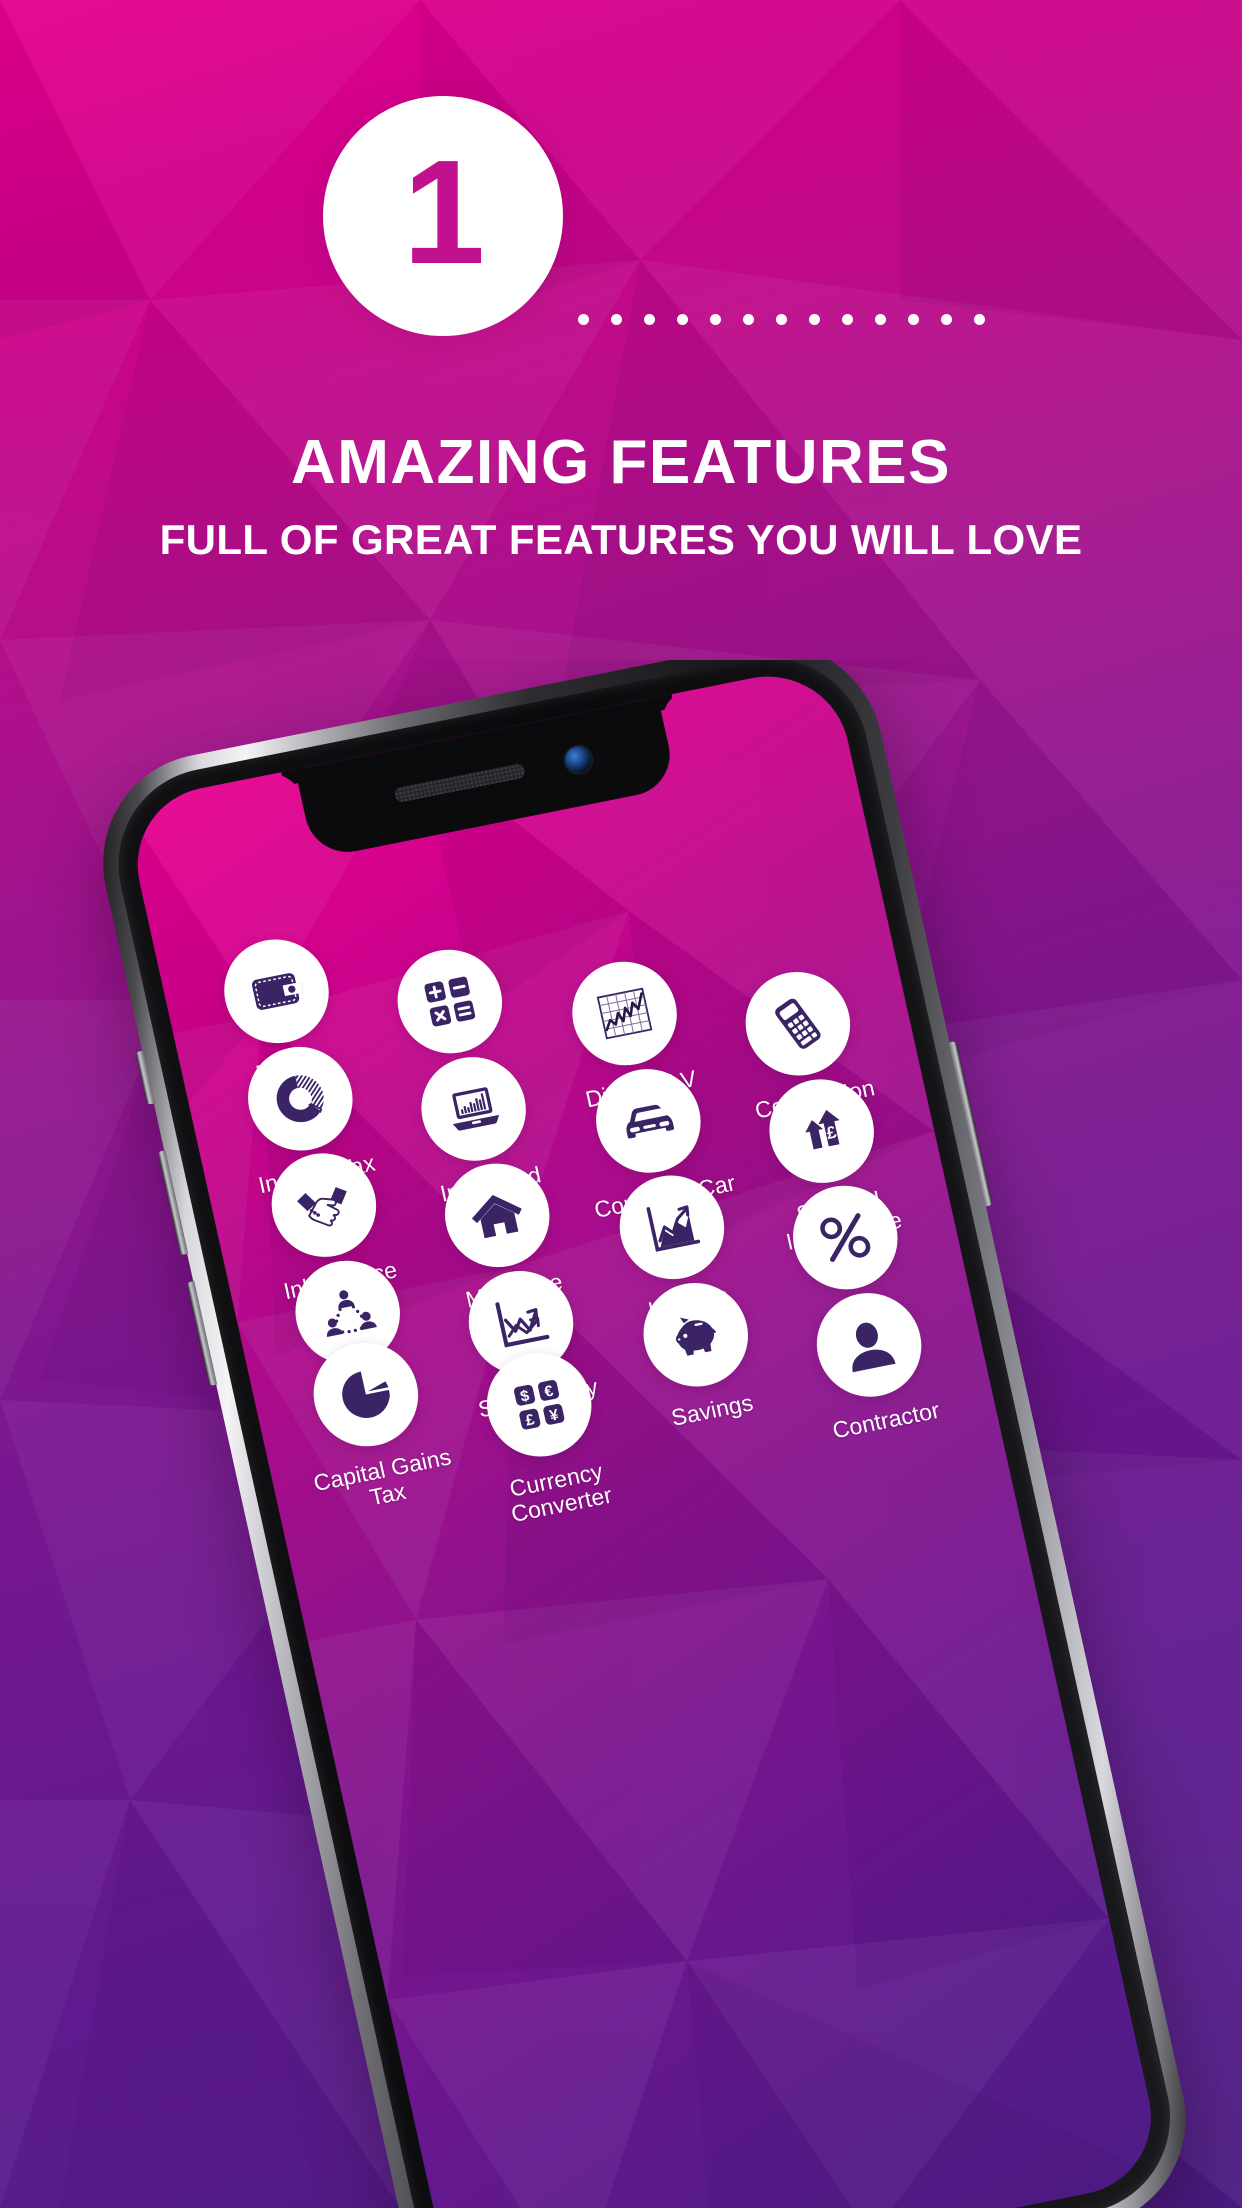 Image resolution: width=1242 pixels, height=2208 pixels. I want to click on speaker-grille-icon, so click(460, 783).